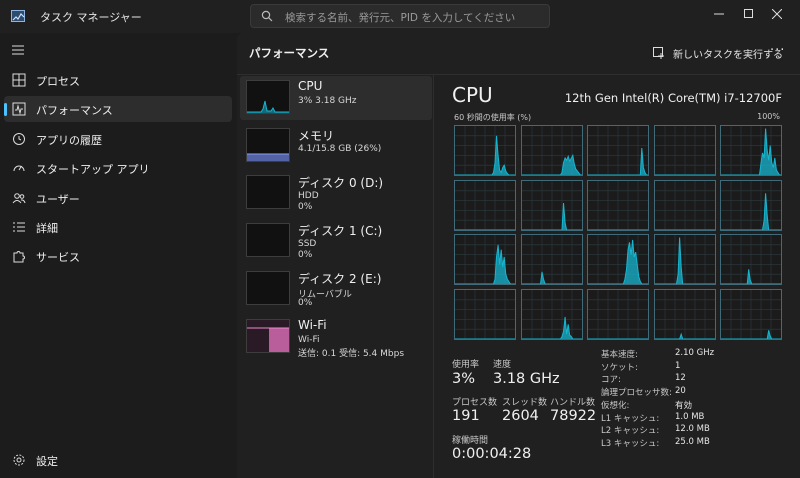  I want to click on device-name: ディスク 1 (C:), so click(340, 231).